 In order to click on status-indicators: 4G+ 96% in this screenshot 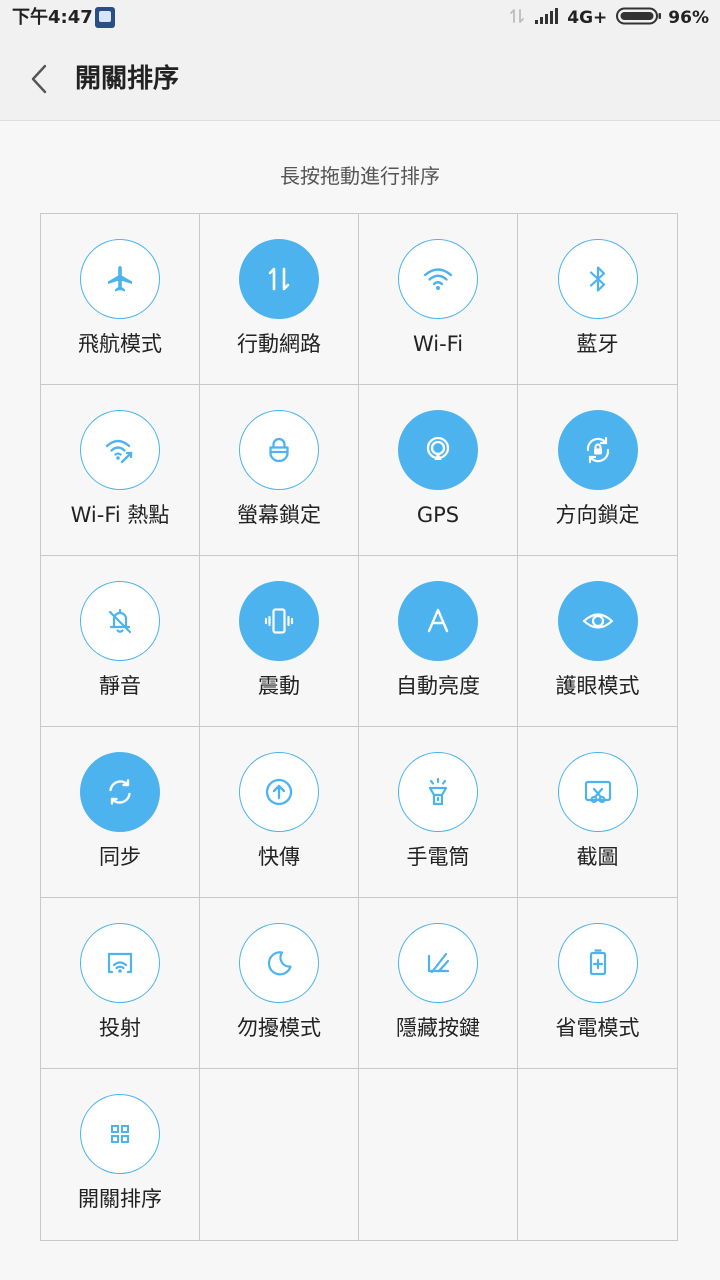, I will do `click(609, 18)`.